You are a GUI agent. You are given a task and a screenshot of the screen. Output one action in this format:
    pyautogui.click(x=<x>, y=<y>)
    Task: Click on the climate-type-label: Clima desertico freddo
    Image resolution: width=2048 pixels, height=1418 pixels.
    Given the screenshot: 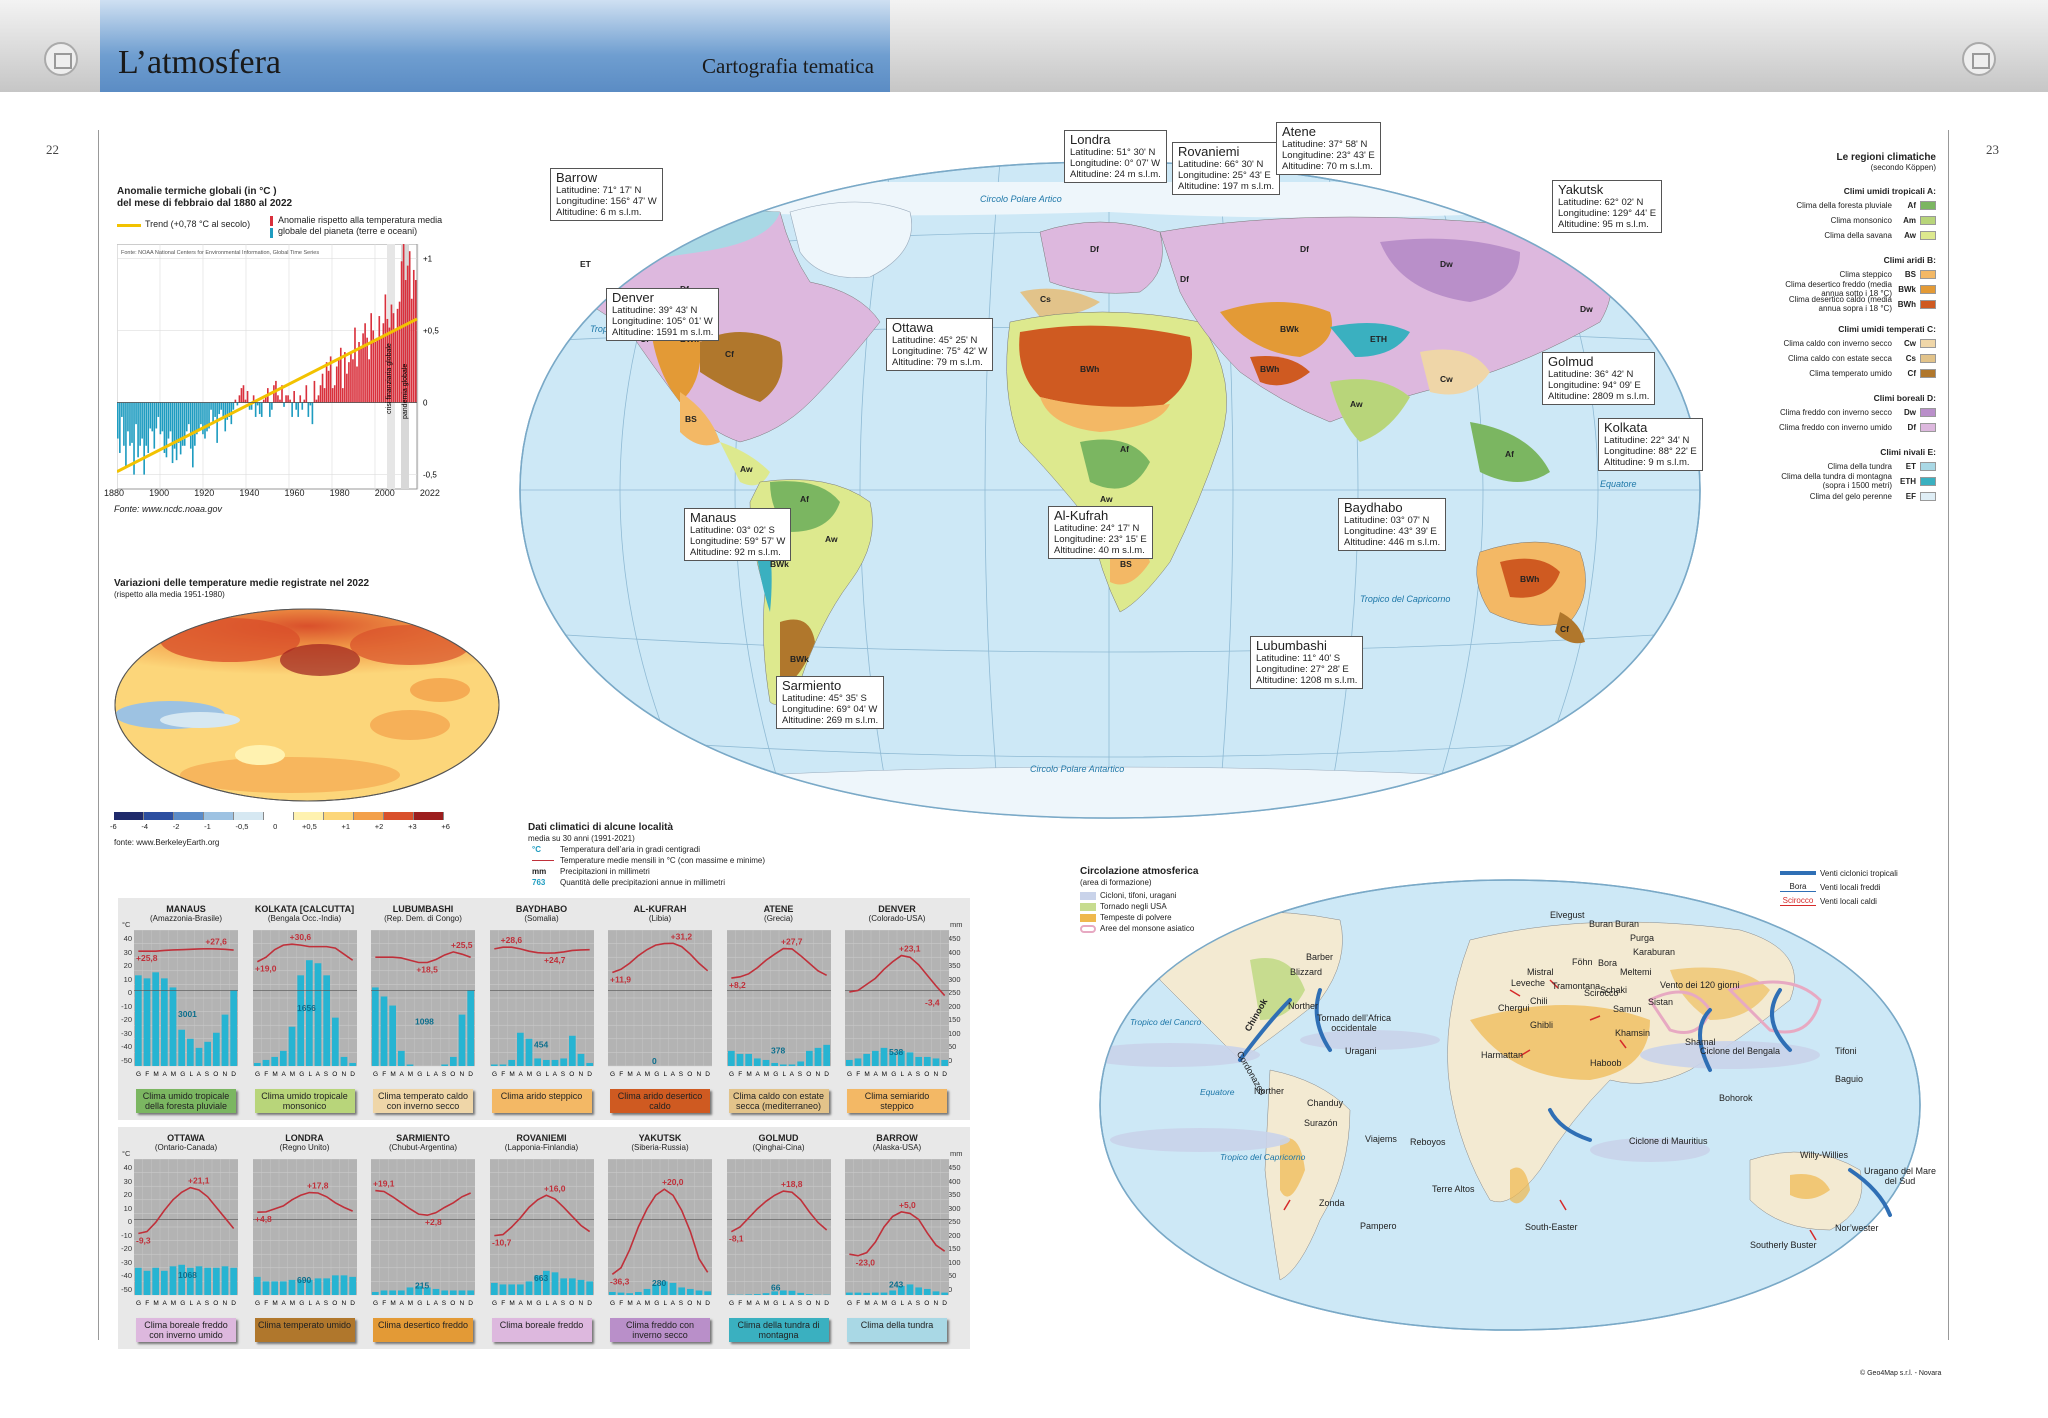 What is the action you would take?
    pyautogui.click(x=423, y=1330)
    